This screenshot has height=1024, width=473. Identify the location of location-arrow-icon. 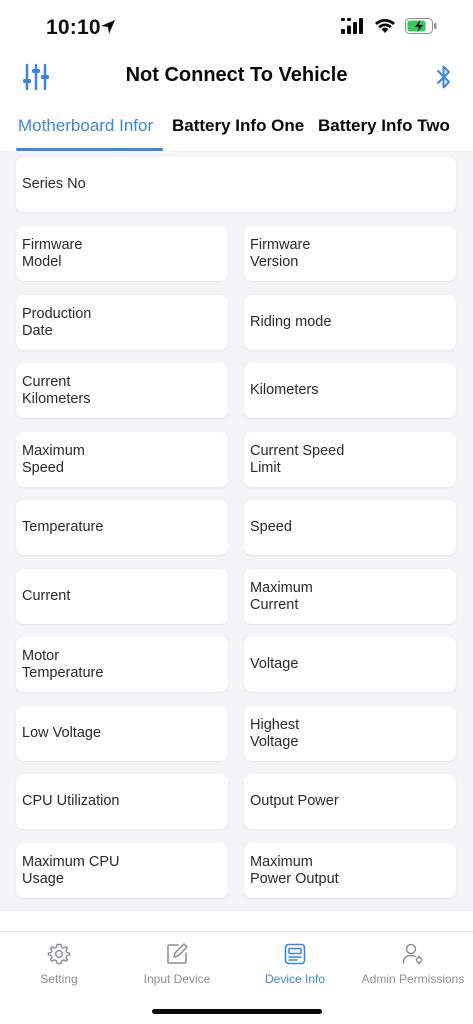
(108, 27).